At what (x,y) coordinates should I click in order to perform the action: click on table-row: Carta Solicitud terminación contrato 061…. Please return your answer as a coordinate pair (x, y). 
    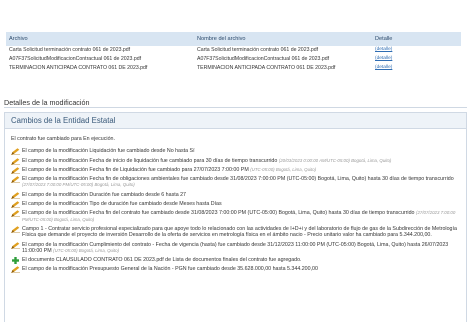
    Looking at the image, I should click on (233, 50).